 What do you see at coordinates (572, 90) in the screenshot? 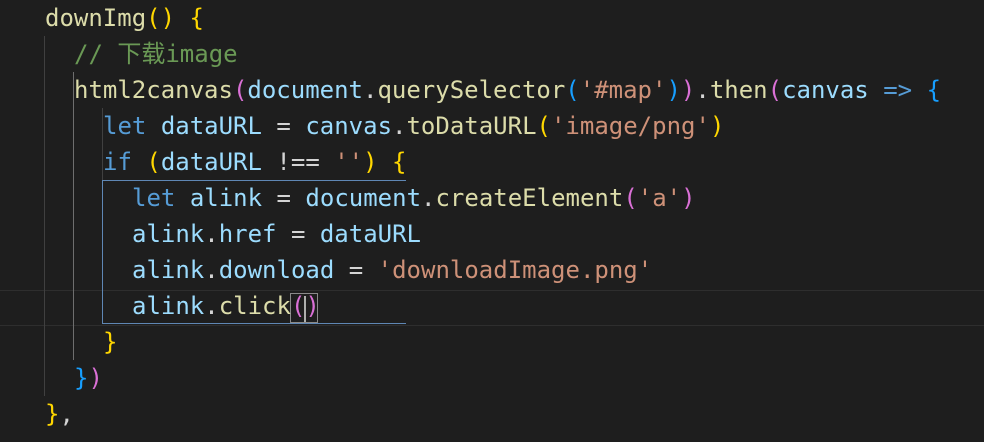
I see `code-token-bracket-blue: (` at bounding box center [572, 90].